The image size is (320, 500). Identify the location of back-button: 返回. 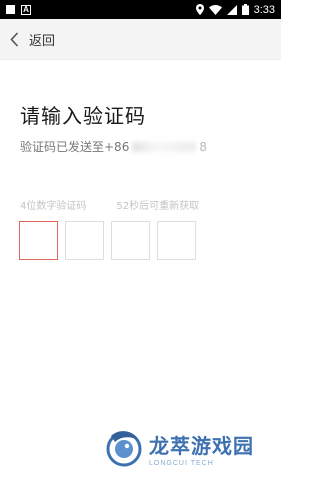
(27, 39).